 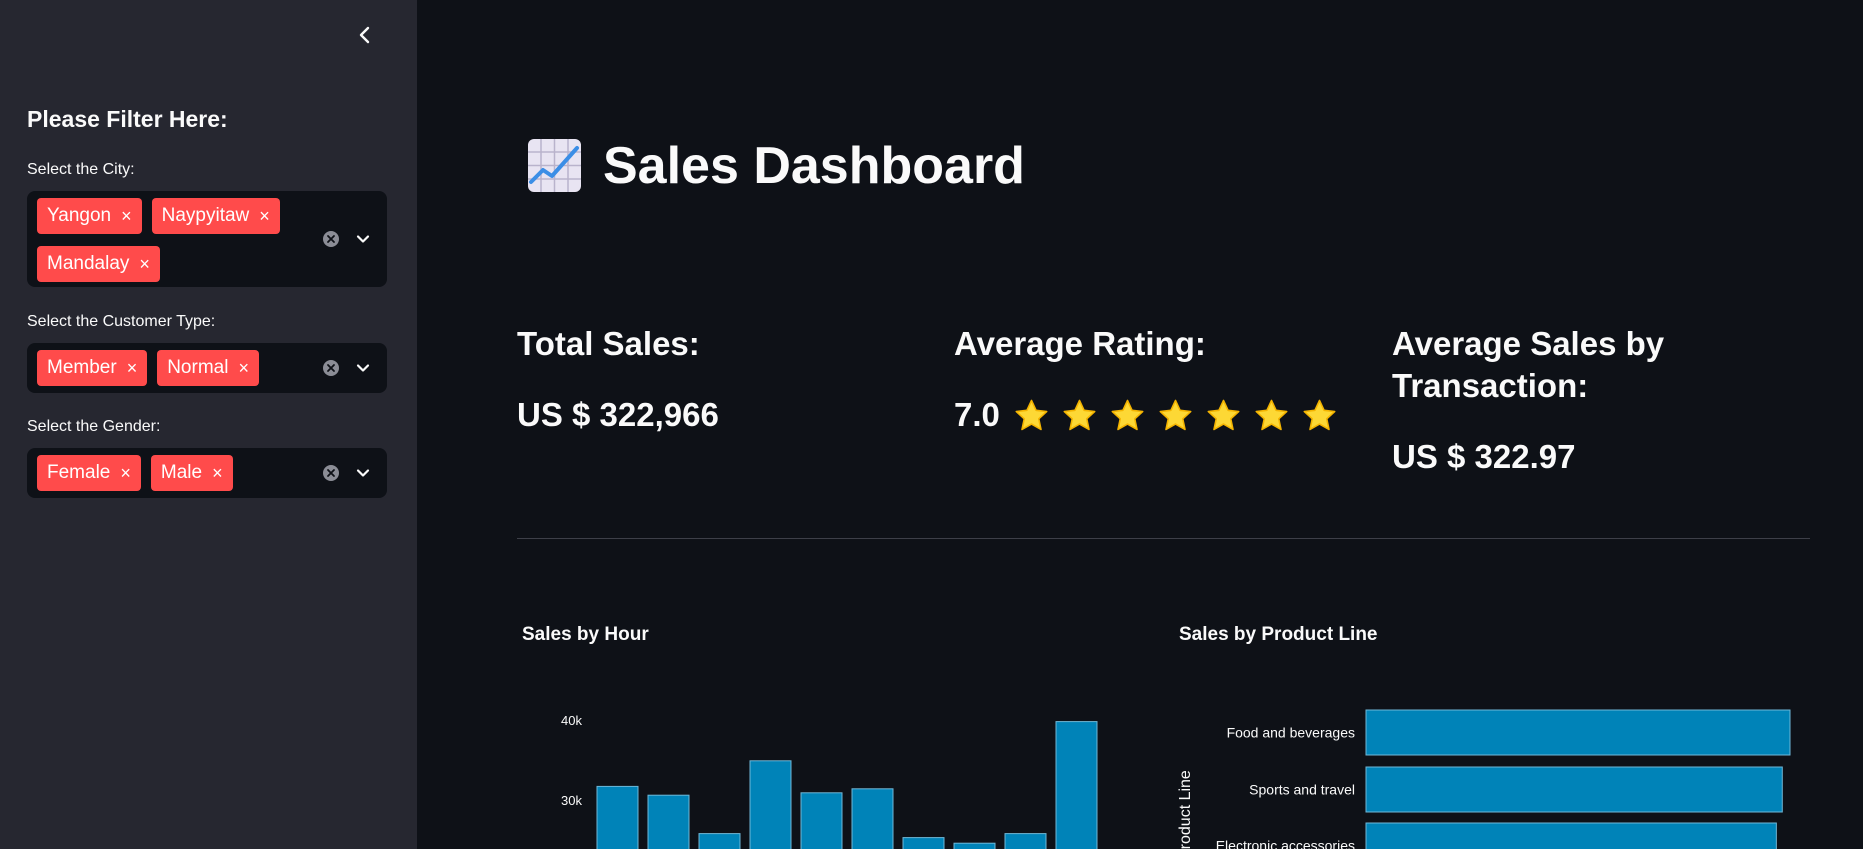 I want to click on chip-label: Mandalay, so click(x=88, y=263).